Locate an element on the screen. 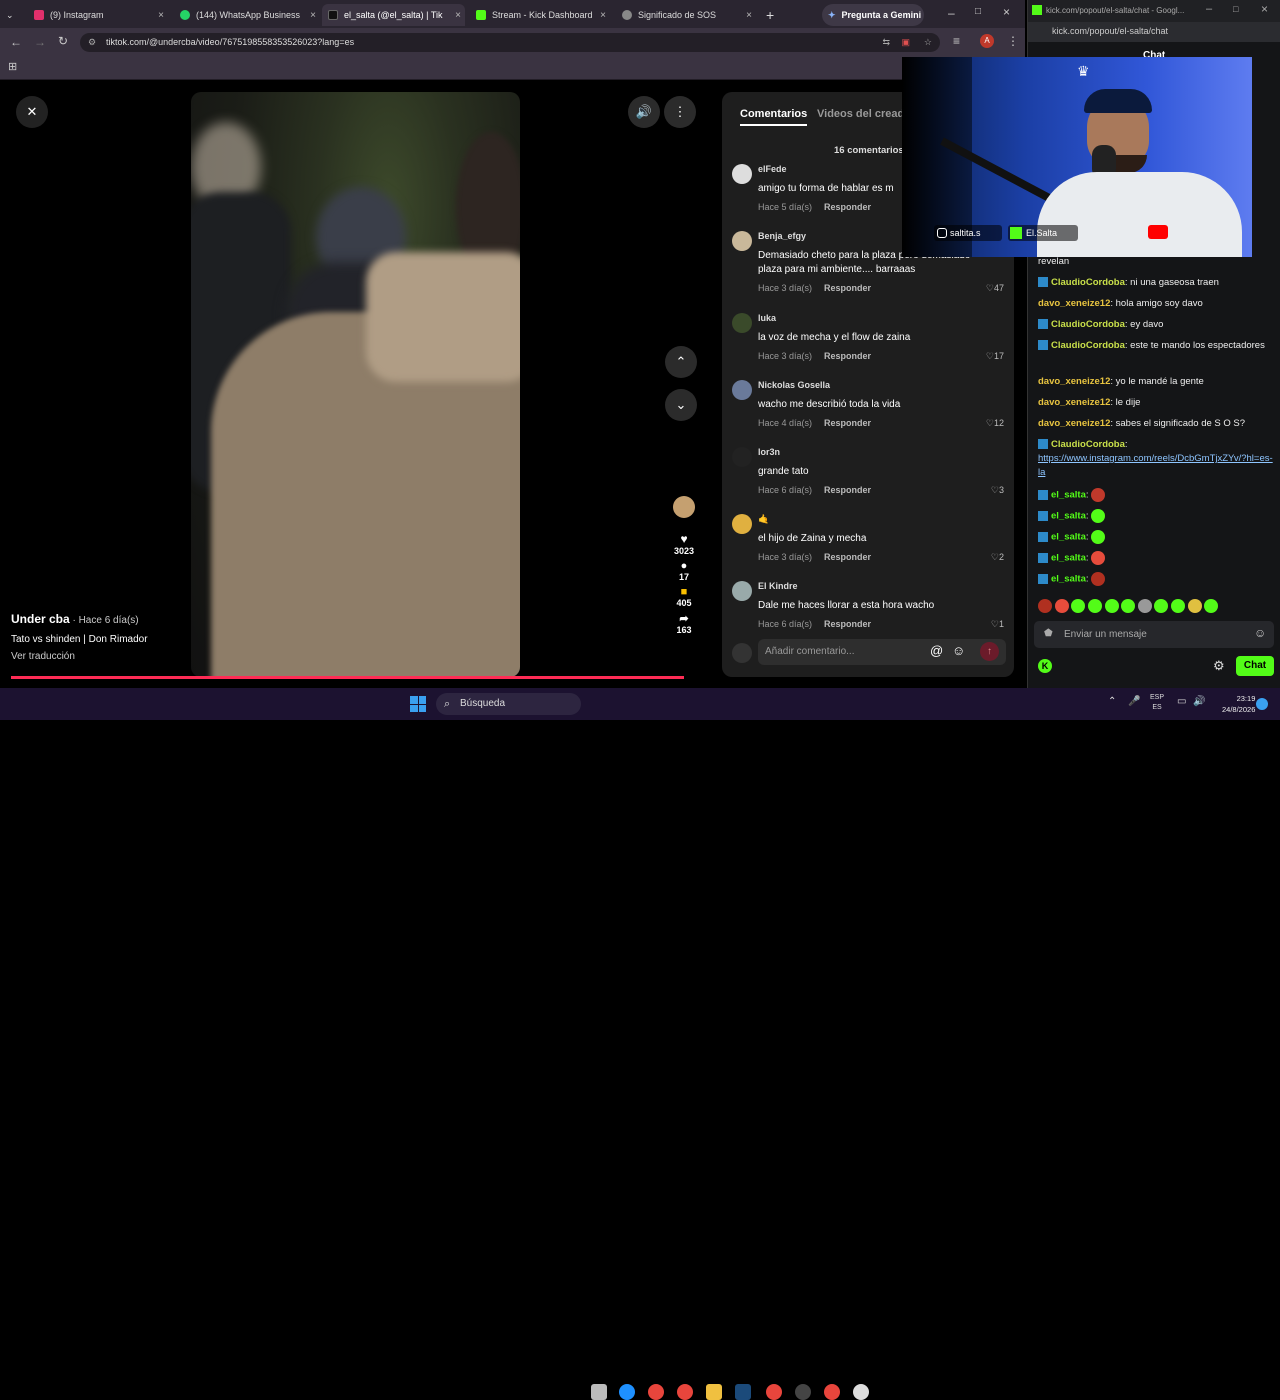 This screenshot has height=1400, width=1280. steam-icon is located at coordinates (743, 1392).